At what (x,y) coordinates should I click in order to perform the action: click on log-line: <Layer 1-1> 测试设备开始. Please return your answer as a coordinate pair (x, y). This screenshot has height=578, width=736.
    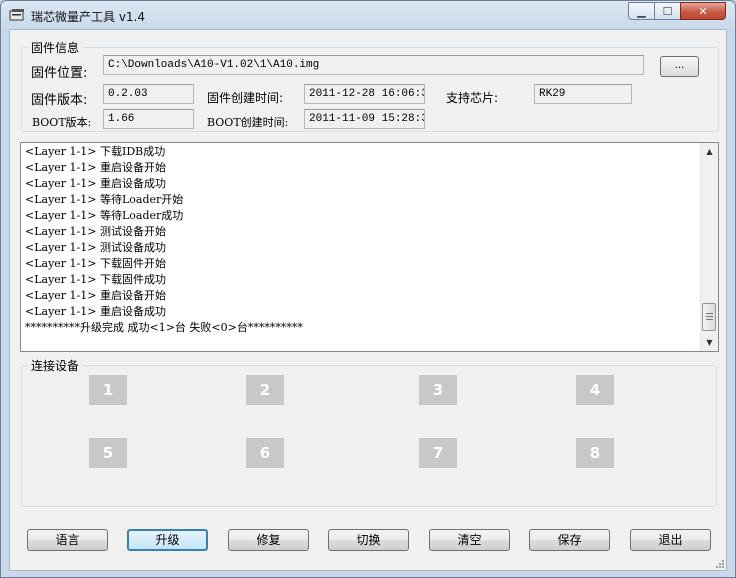
    Looking at the image, I should click on (95, 231).